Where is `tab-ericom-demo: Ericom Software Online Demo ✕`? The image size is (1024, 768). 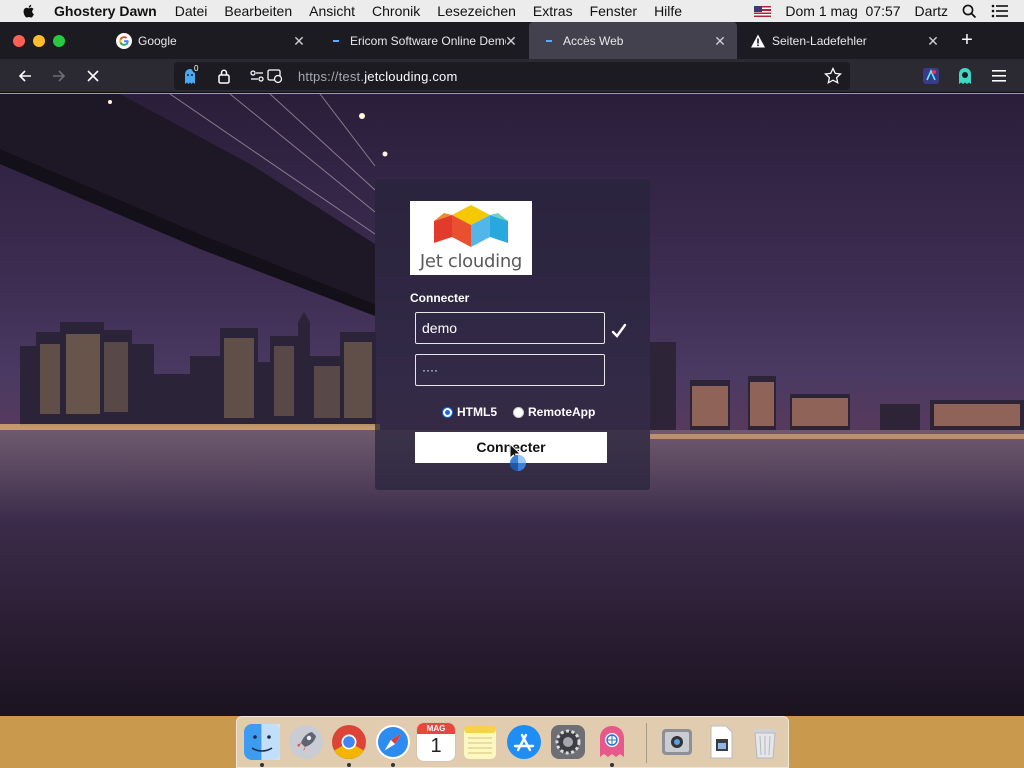 tab-ericom-demo: Ericom Software Online Demo ✕ is located at coordinates (422, 40).